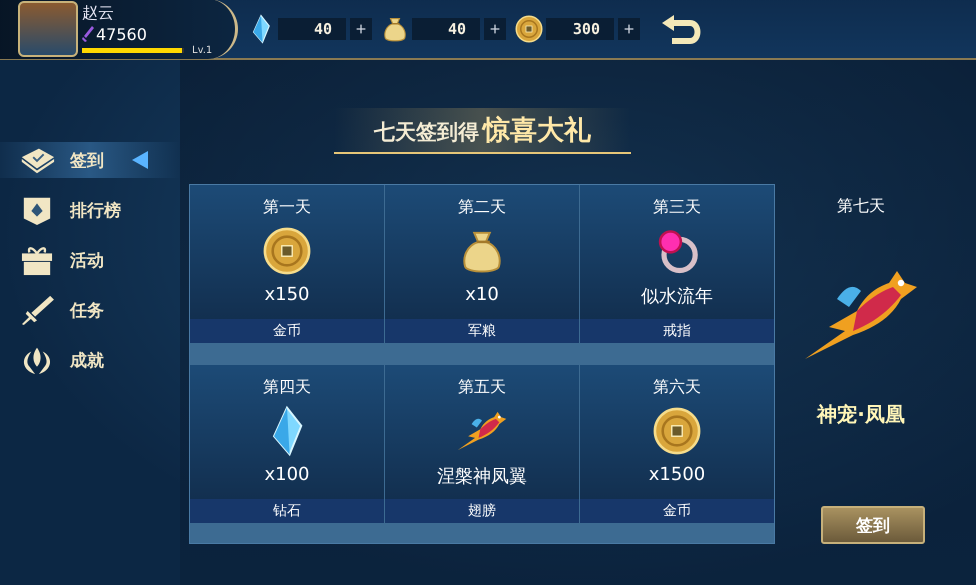  Describe the element at coordinates (537, 131) in the screenshot. I see `banner-highlight: 惊喜大礼` at that location.